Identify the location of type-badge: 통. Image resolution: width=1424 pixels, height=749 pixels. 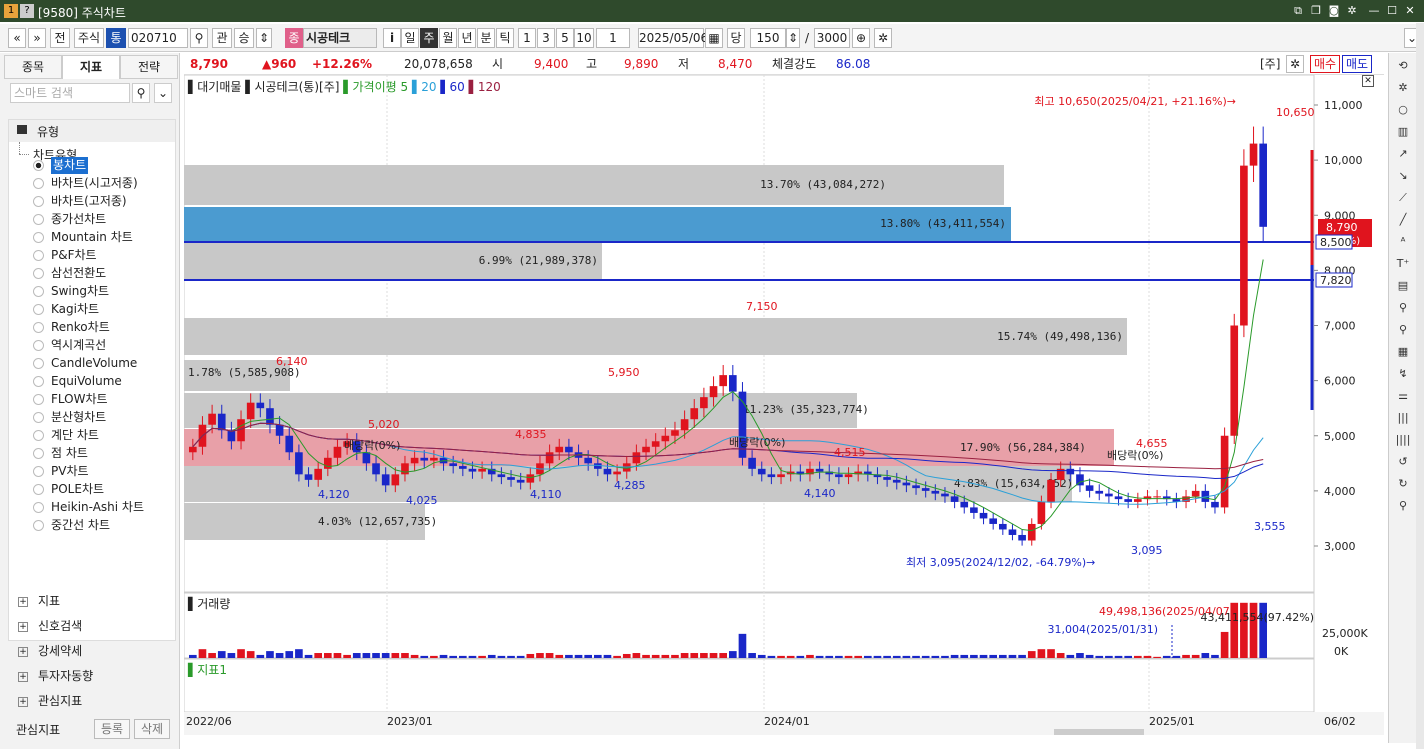
(116, 38).